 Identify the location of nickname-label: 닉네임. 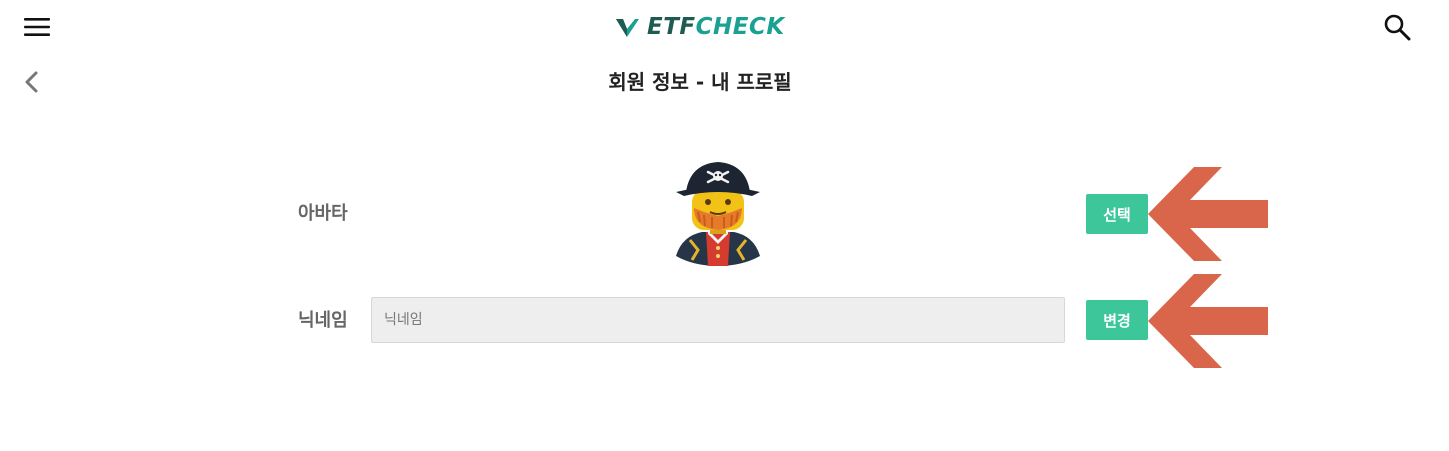
(323, 320).